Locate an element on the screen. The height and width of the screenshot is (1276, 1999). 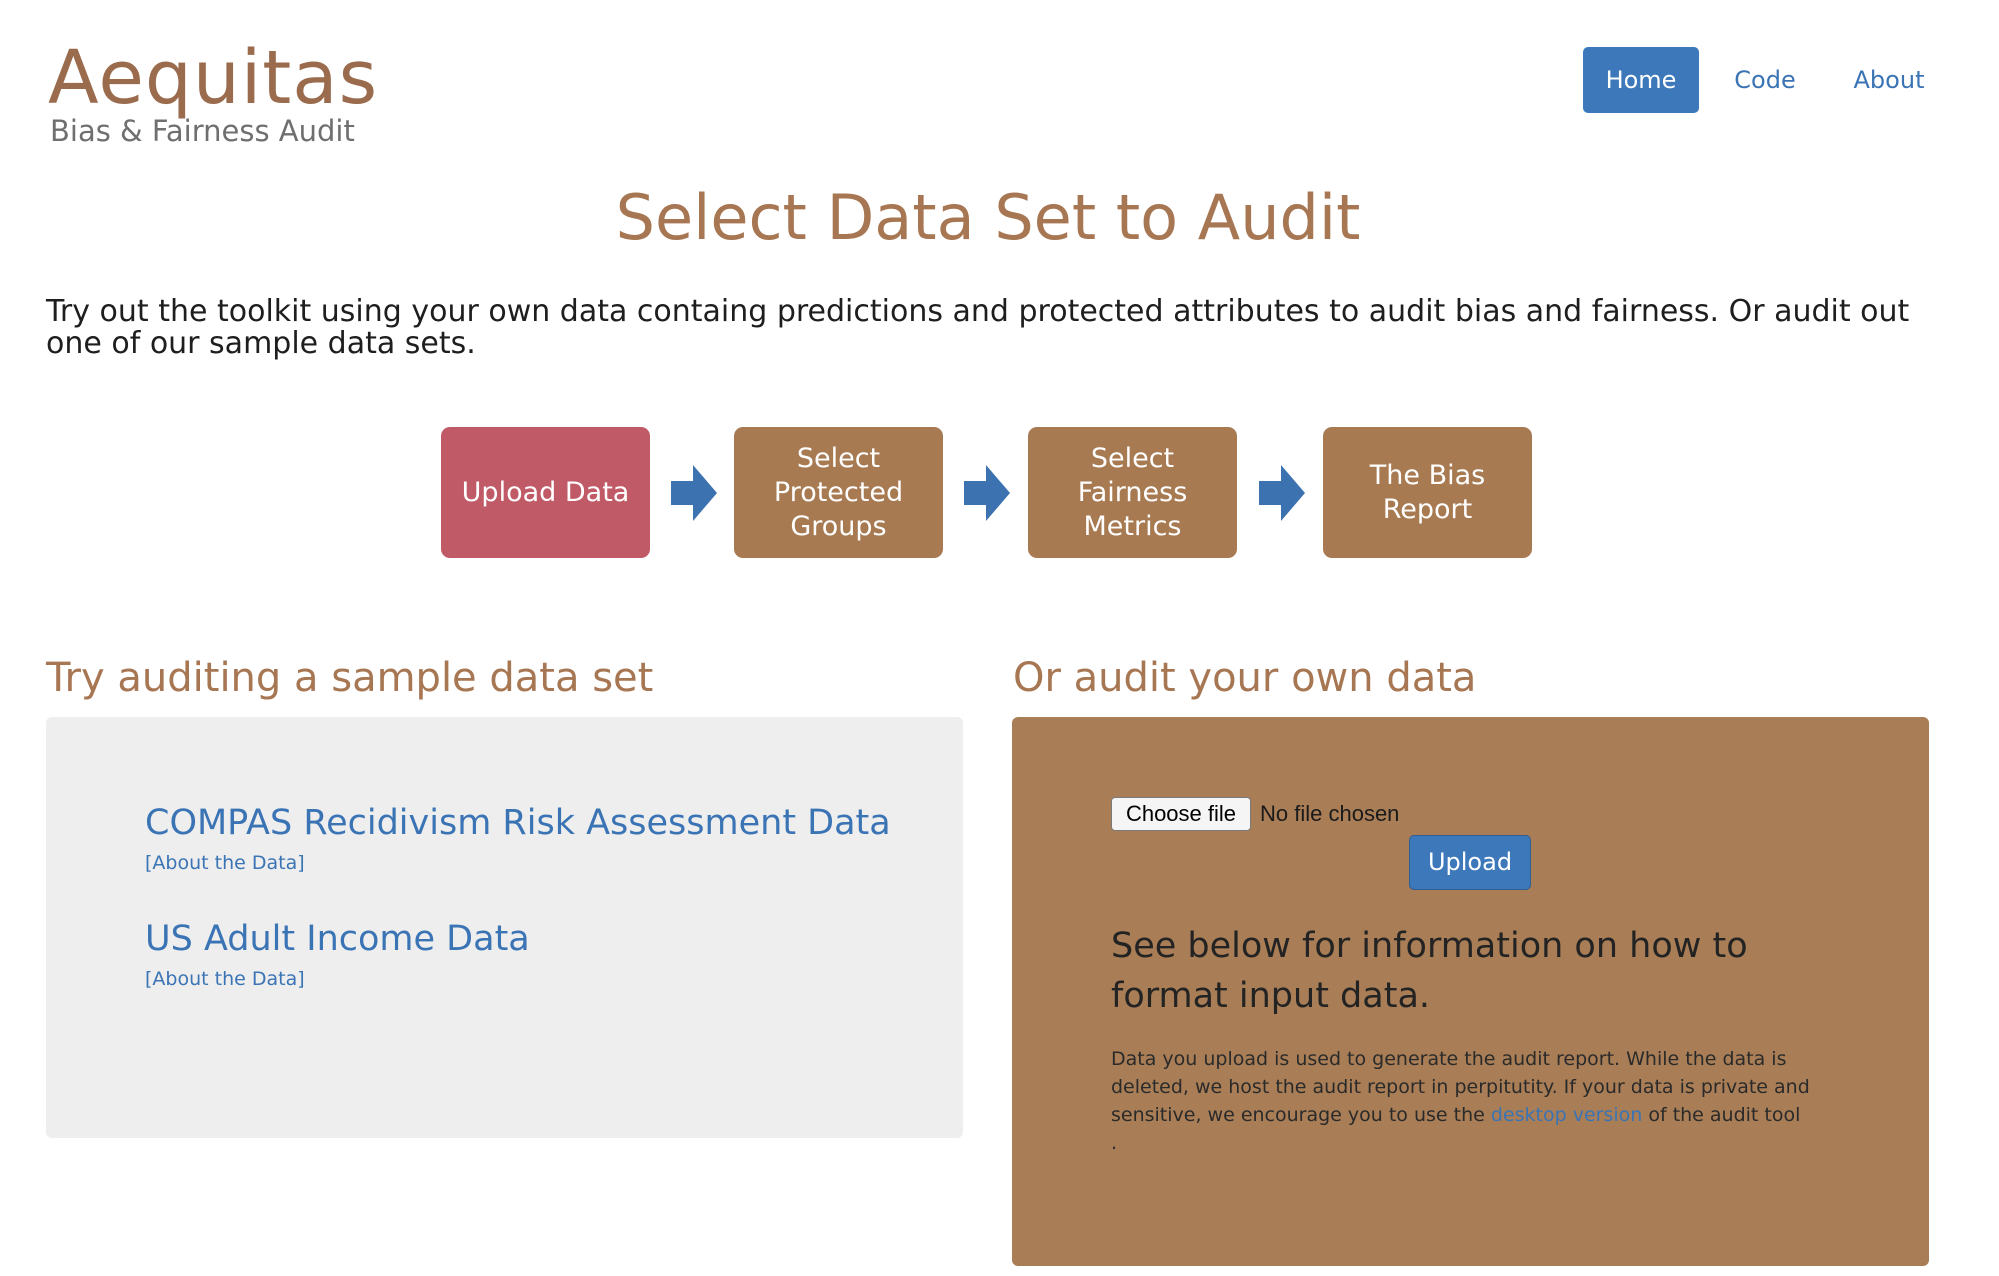
step-select-protected-groups: Select Protected Groups is located at coordinates (838, 492).